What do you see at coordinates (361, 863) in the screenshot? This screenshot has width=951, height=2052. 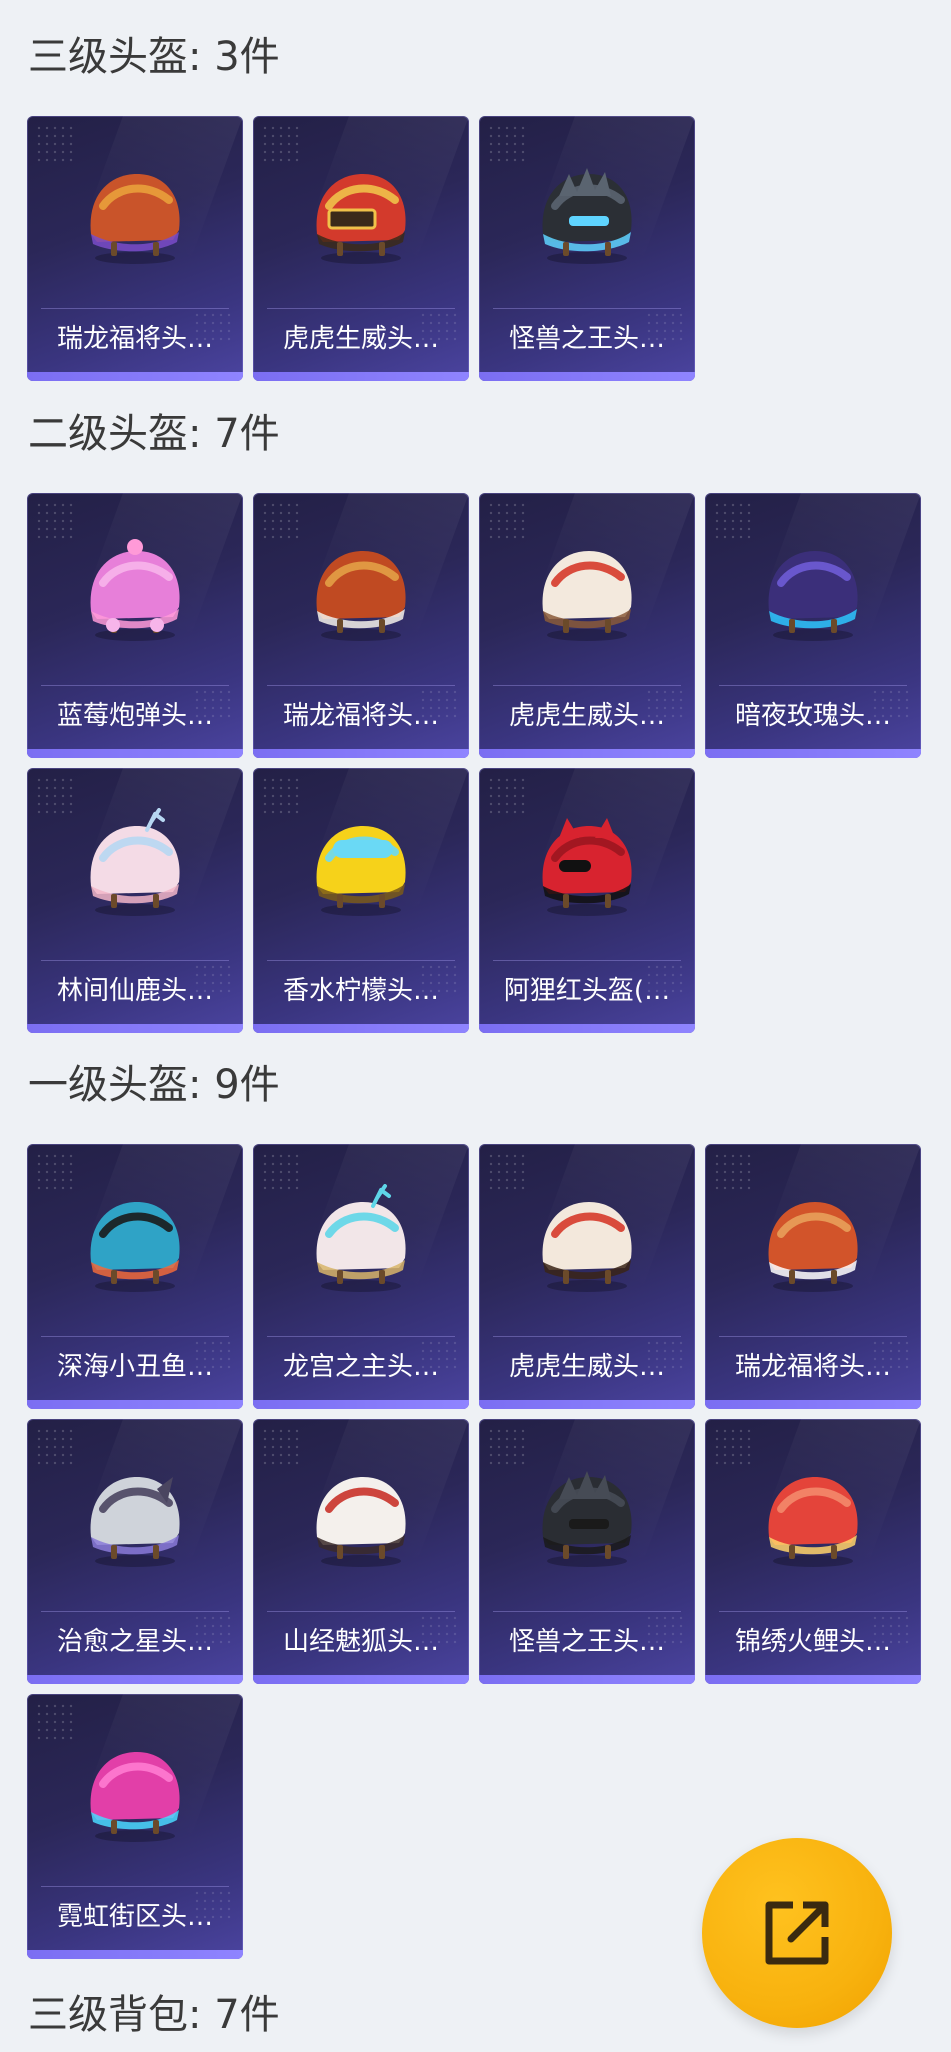 I see `helmet-lemon-icon` at bounding box center [361, 863].